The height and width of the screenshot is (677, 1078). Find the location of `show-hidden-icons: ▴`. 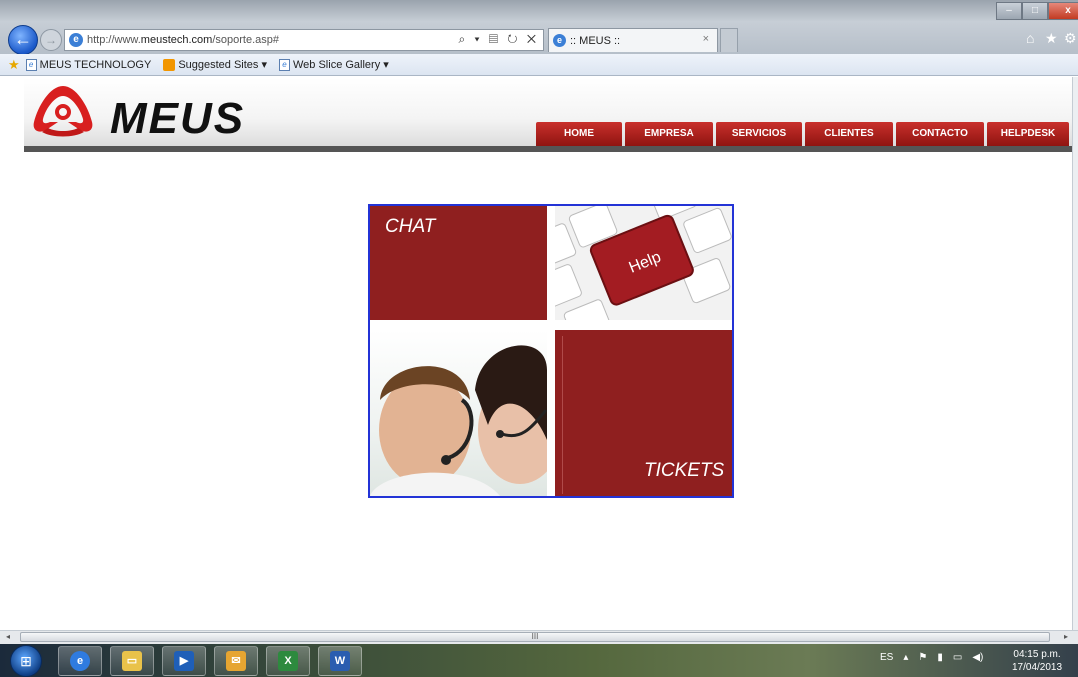

show-hidden-icons: ▴ is located at coordinates (905, 657).